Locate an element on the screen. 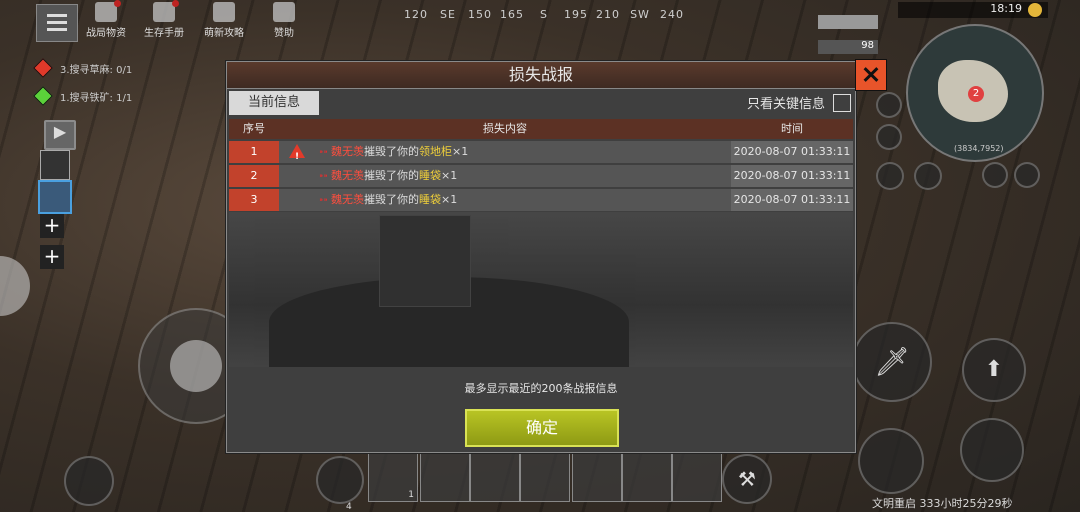  topbar-item-guide: 萌新攻略 is located at coordinates (224, 20).